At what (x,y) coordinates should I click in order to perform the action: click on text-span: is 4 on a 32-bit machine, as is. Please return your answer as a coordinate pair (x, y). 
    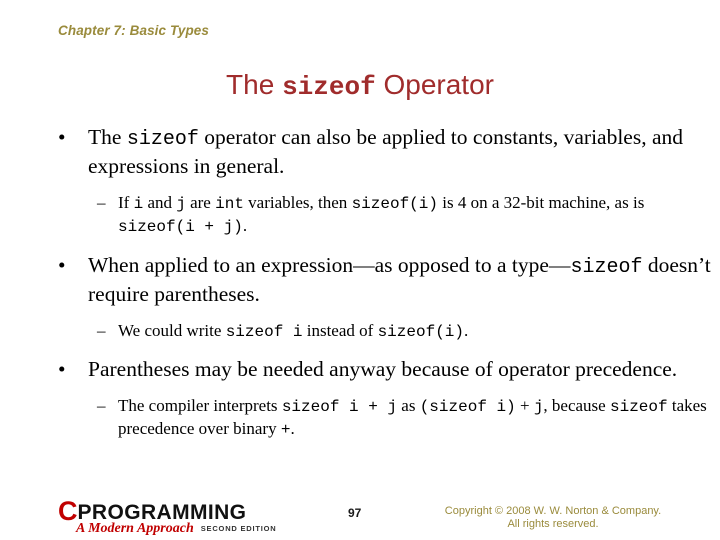
    Looking at the image, I should click on (541, 202).